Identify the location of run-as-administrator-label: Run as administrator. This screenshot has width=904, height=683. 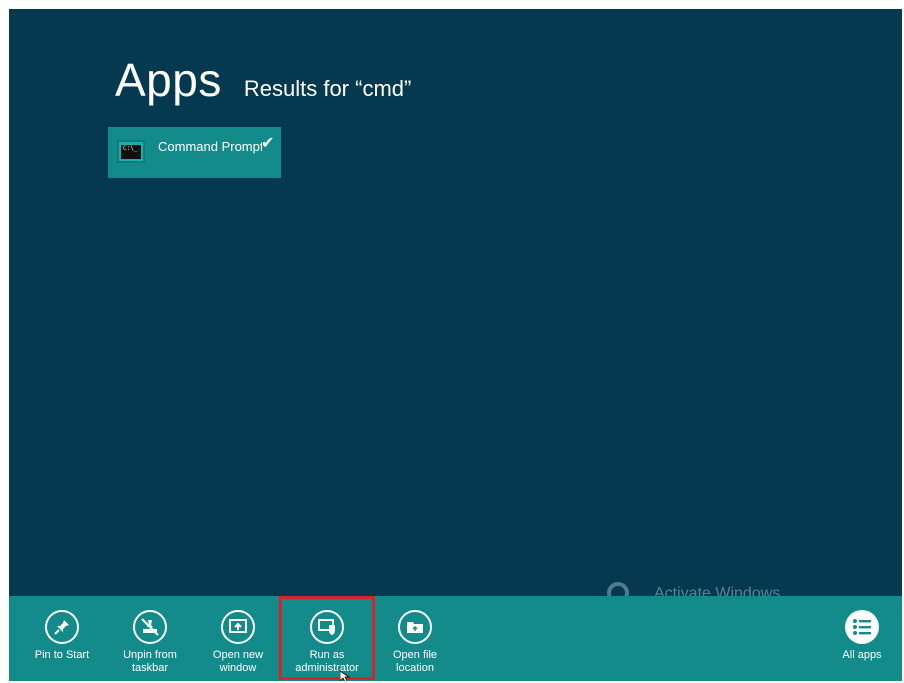
(327, 661).